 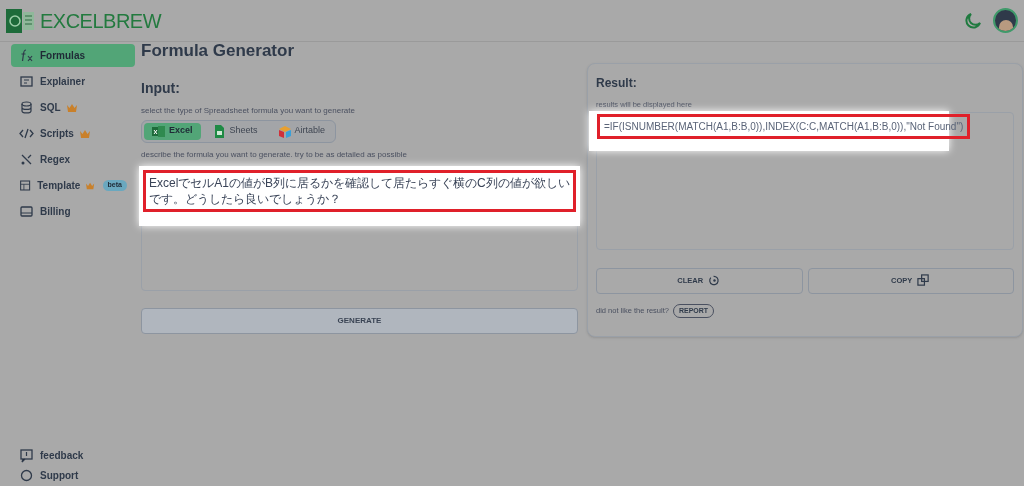 What do you see at coordinates (73, 159) in the screenshot?
I see `sidebar-item: Regex` at bounding box center [73, 159].